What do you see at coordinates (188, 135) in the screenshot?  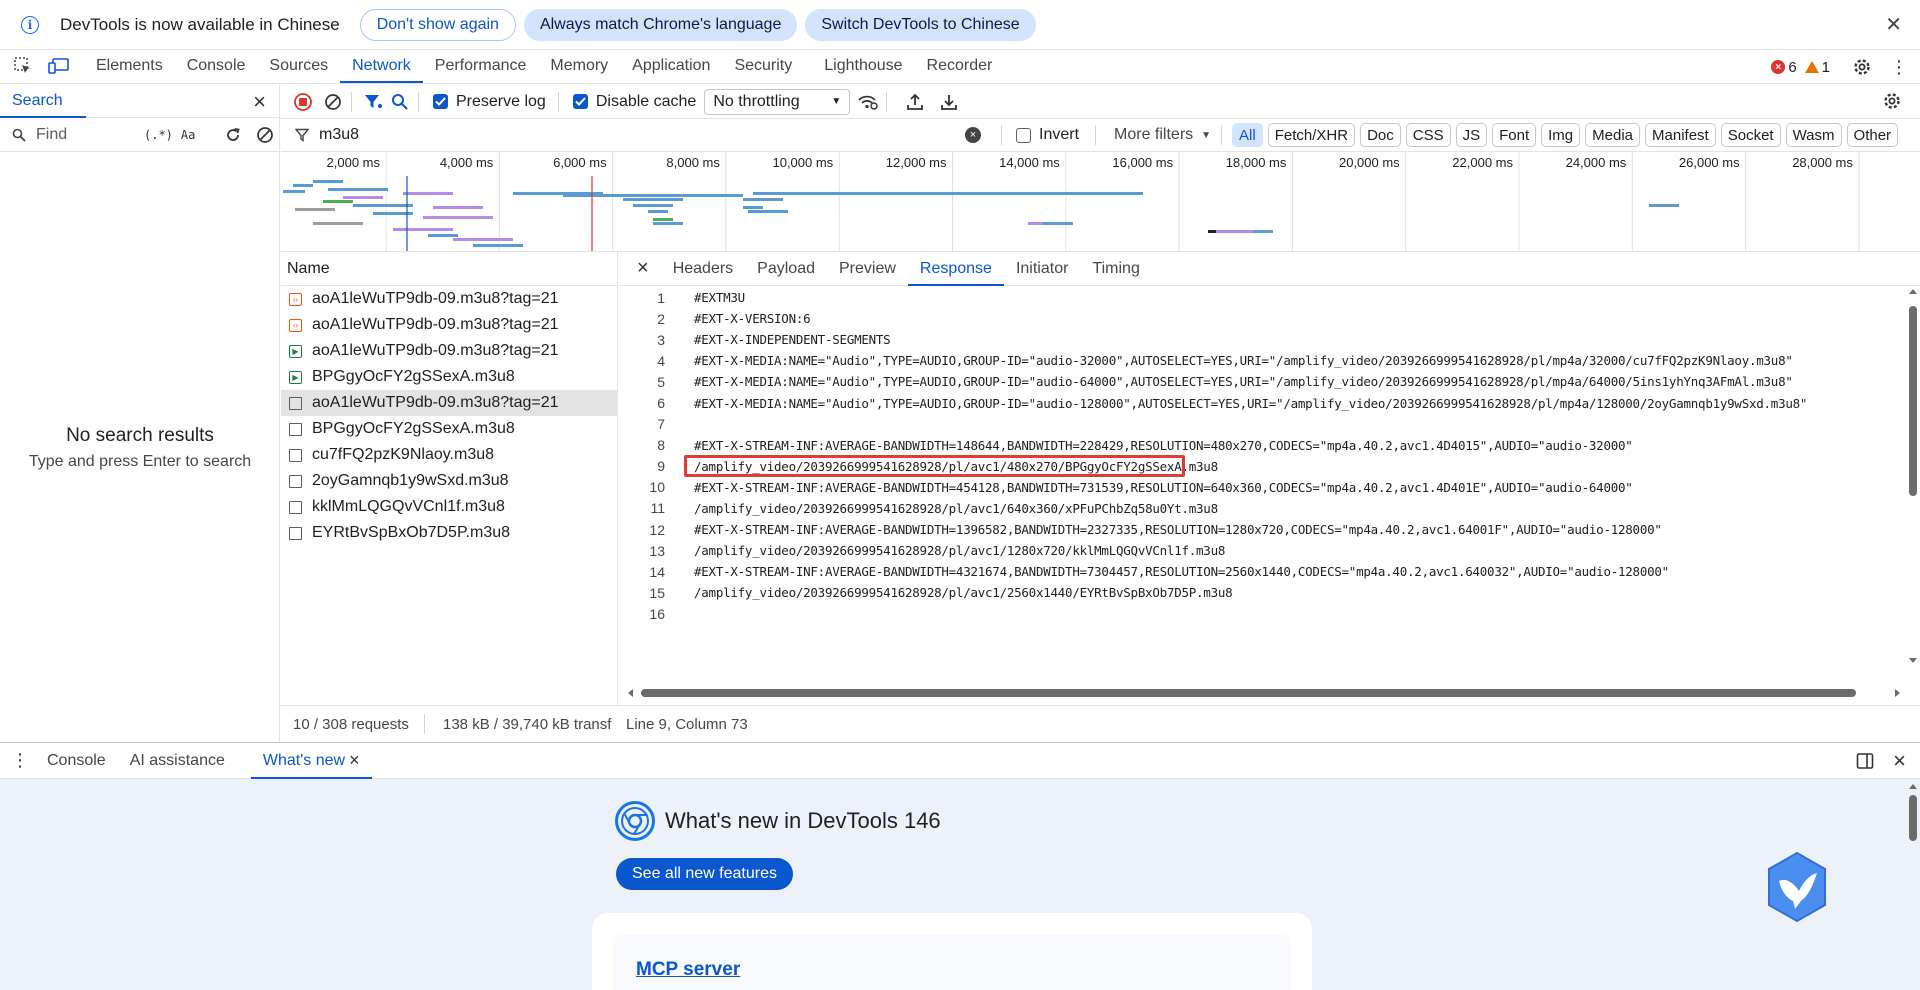 I see `match-case-toggle: Aa` at bounding box center [188, 135].